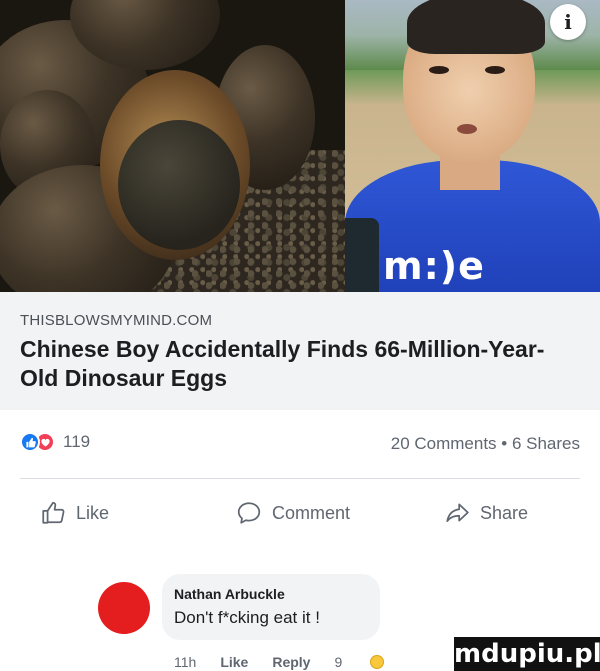  I want to click on link-domain: THISBLOWSMYMIND.COM, so click(116, 320).